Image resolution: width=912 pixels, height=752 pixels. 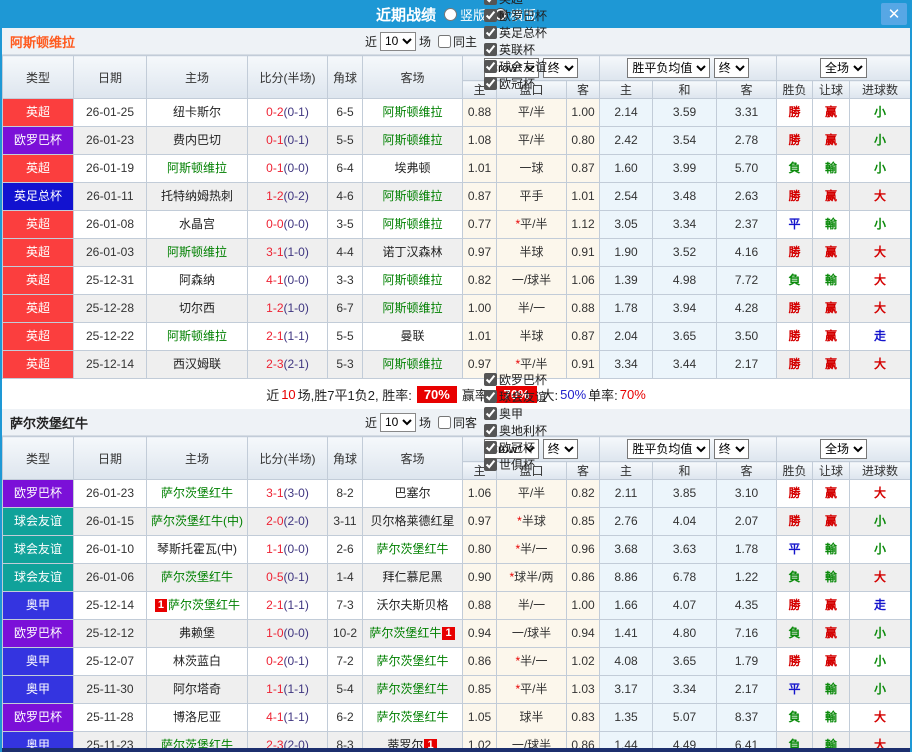 What do you see at coordinates (513, 430) in the screenshot?
I see `league-filter-option: 奥地利杯` at bounding box center [513, 430].